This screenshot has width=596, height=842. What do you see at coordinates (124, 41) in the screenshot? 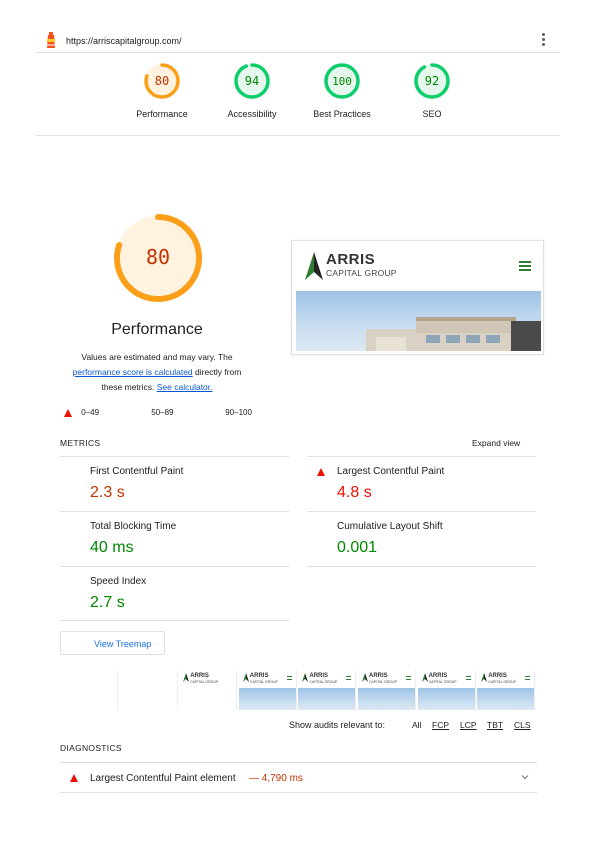
I see `report-url: https://arriscapitalgroup.com/` at bounding box center [124, 41].